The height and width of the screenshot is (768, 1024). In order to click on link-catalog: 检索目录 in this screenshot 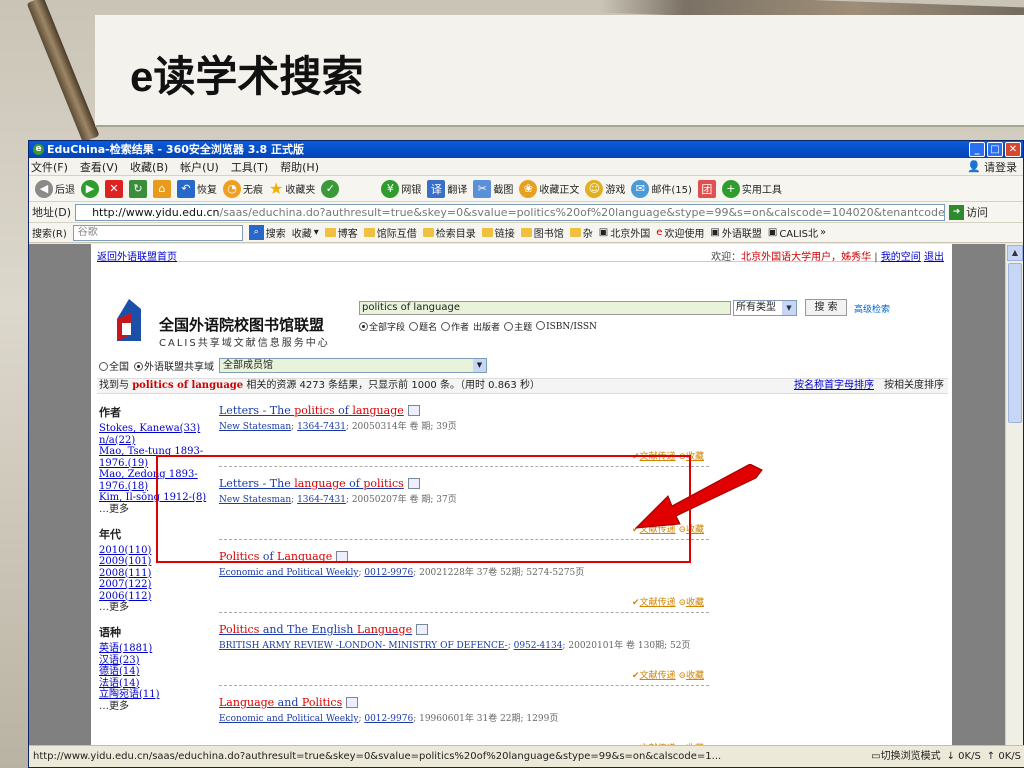, I will do `click(449, 232)`.